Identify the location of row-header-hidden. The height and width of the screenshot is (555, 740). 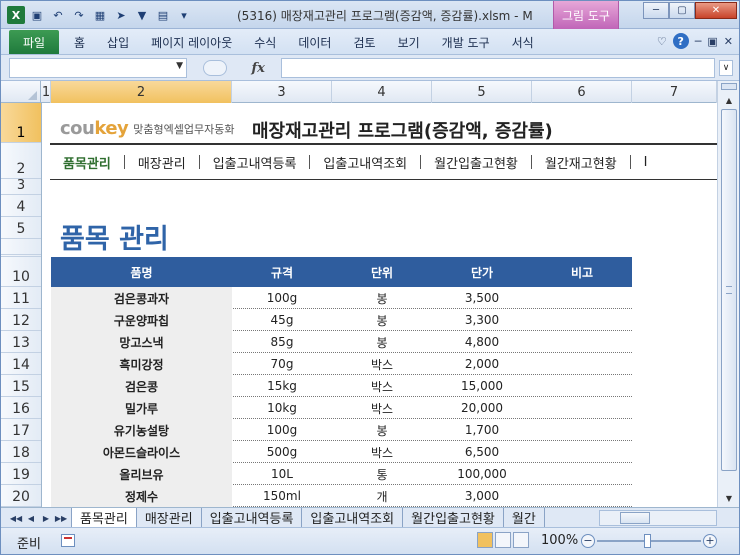
(21, 248).